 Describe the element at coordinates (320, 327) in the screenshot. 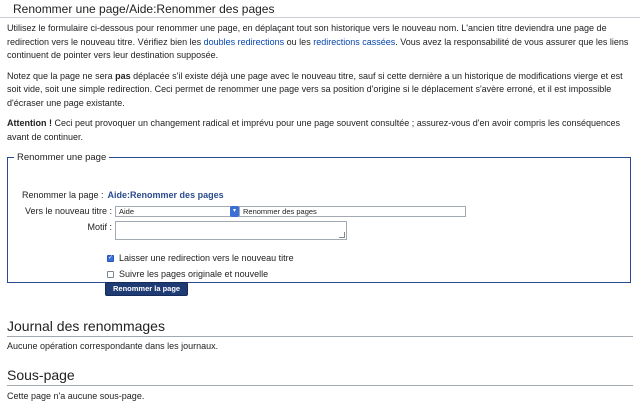

I see `log-section-heading: Journal des renommages` at that location.